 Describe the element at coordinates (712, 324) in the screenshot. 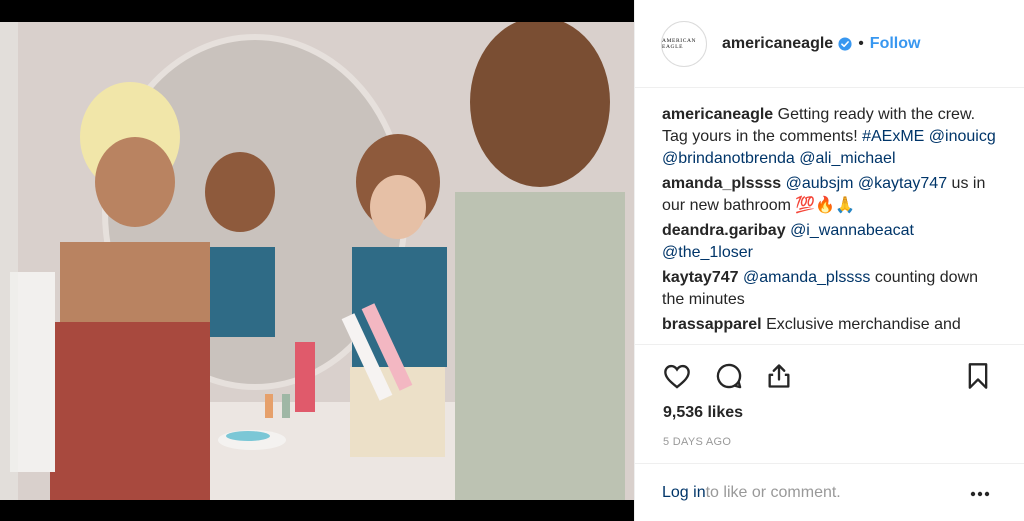

I see `comment-username: brassapparel` at that location.